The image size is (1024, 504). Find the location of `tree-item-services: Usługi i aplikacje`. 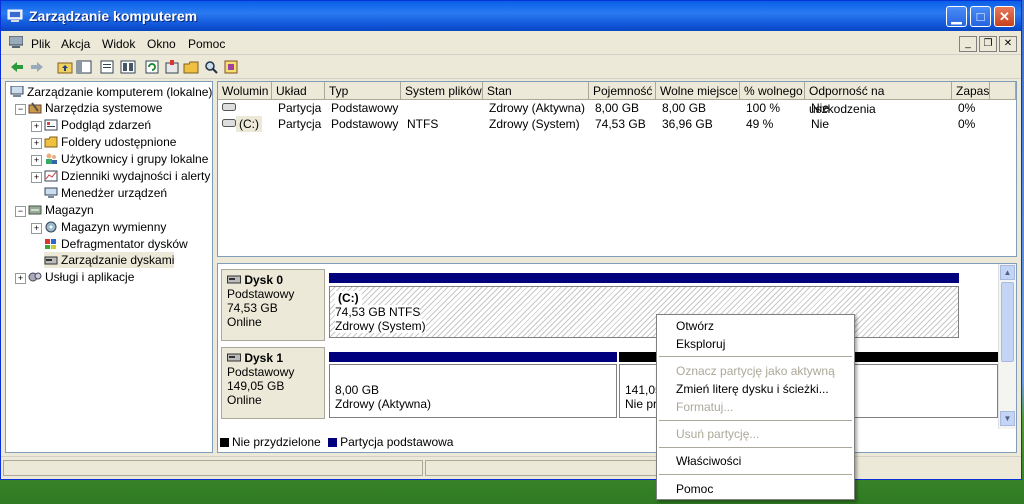

tree-item-services: Usługi i aplikacje is located at coordinates (81, 277).